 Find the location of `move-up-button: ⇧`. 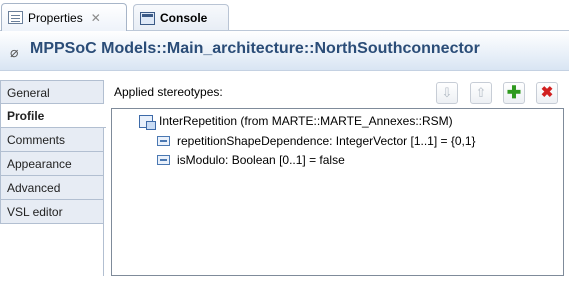

move-up-button: ⇧ is located at coordinates (481, 93).